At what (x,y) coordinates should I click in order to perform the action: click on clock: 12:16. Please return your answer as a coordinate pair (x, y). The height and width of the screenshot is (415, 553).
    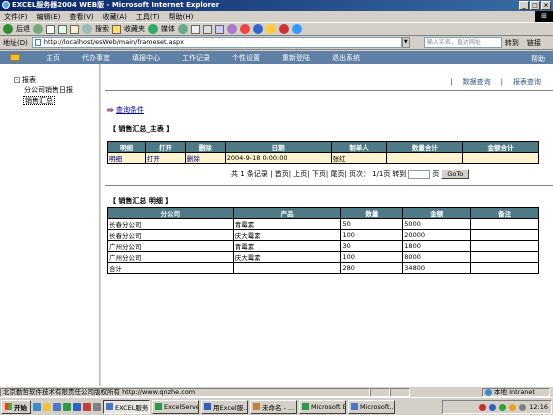
    Looking at the image, I should click on (538, 407).